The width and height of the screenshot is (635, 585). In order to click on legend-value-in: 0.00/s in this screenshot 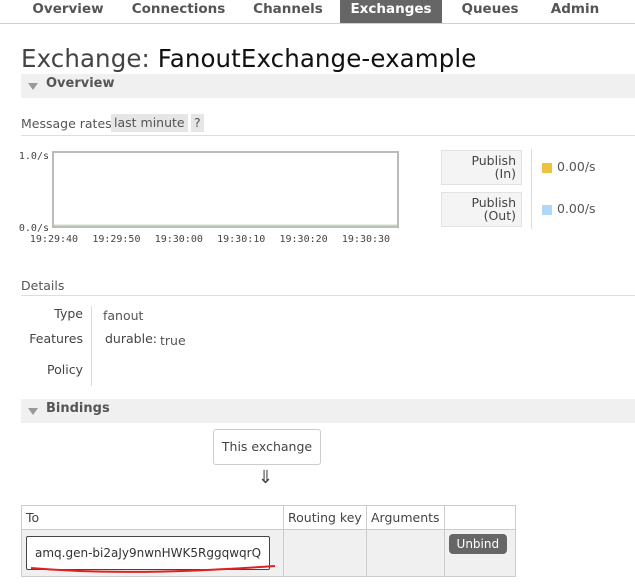, I will do `click(576, 166)`.